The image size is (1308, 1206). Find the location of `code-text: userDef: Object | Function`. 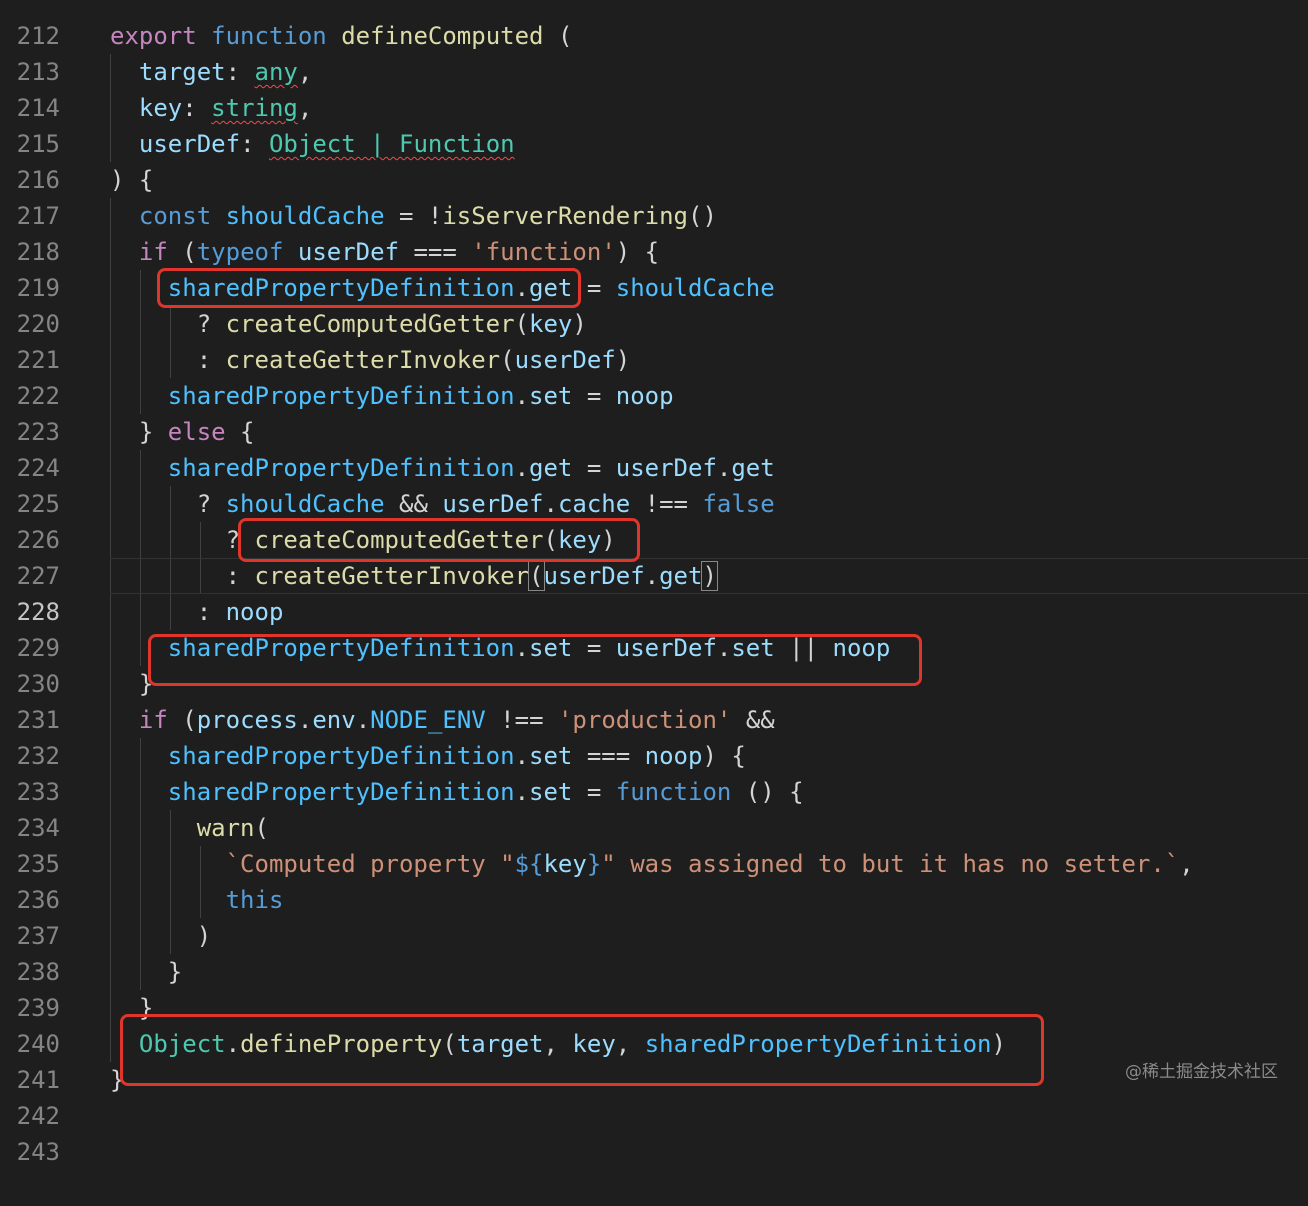

code-text: userDef: Object | Function is located at coordinates (326, 144).